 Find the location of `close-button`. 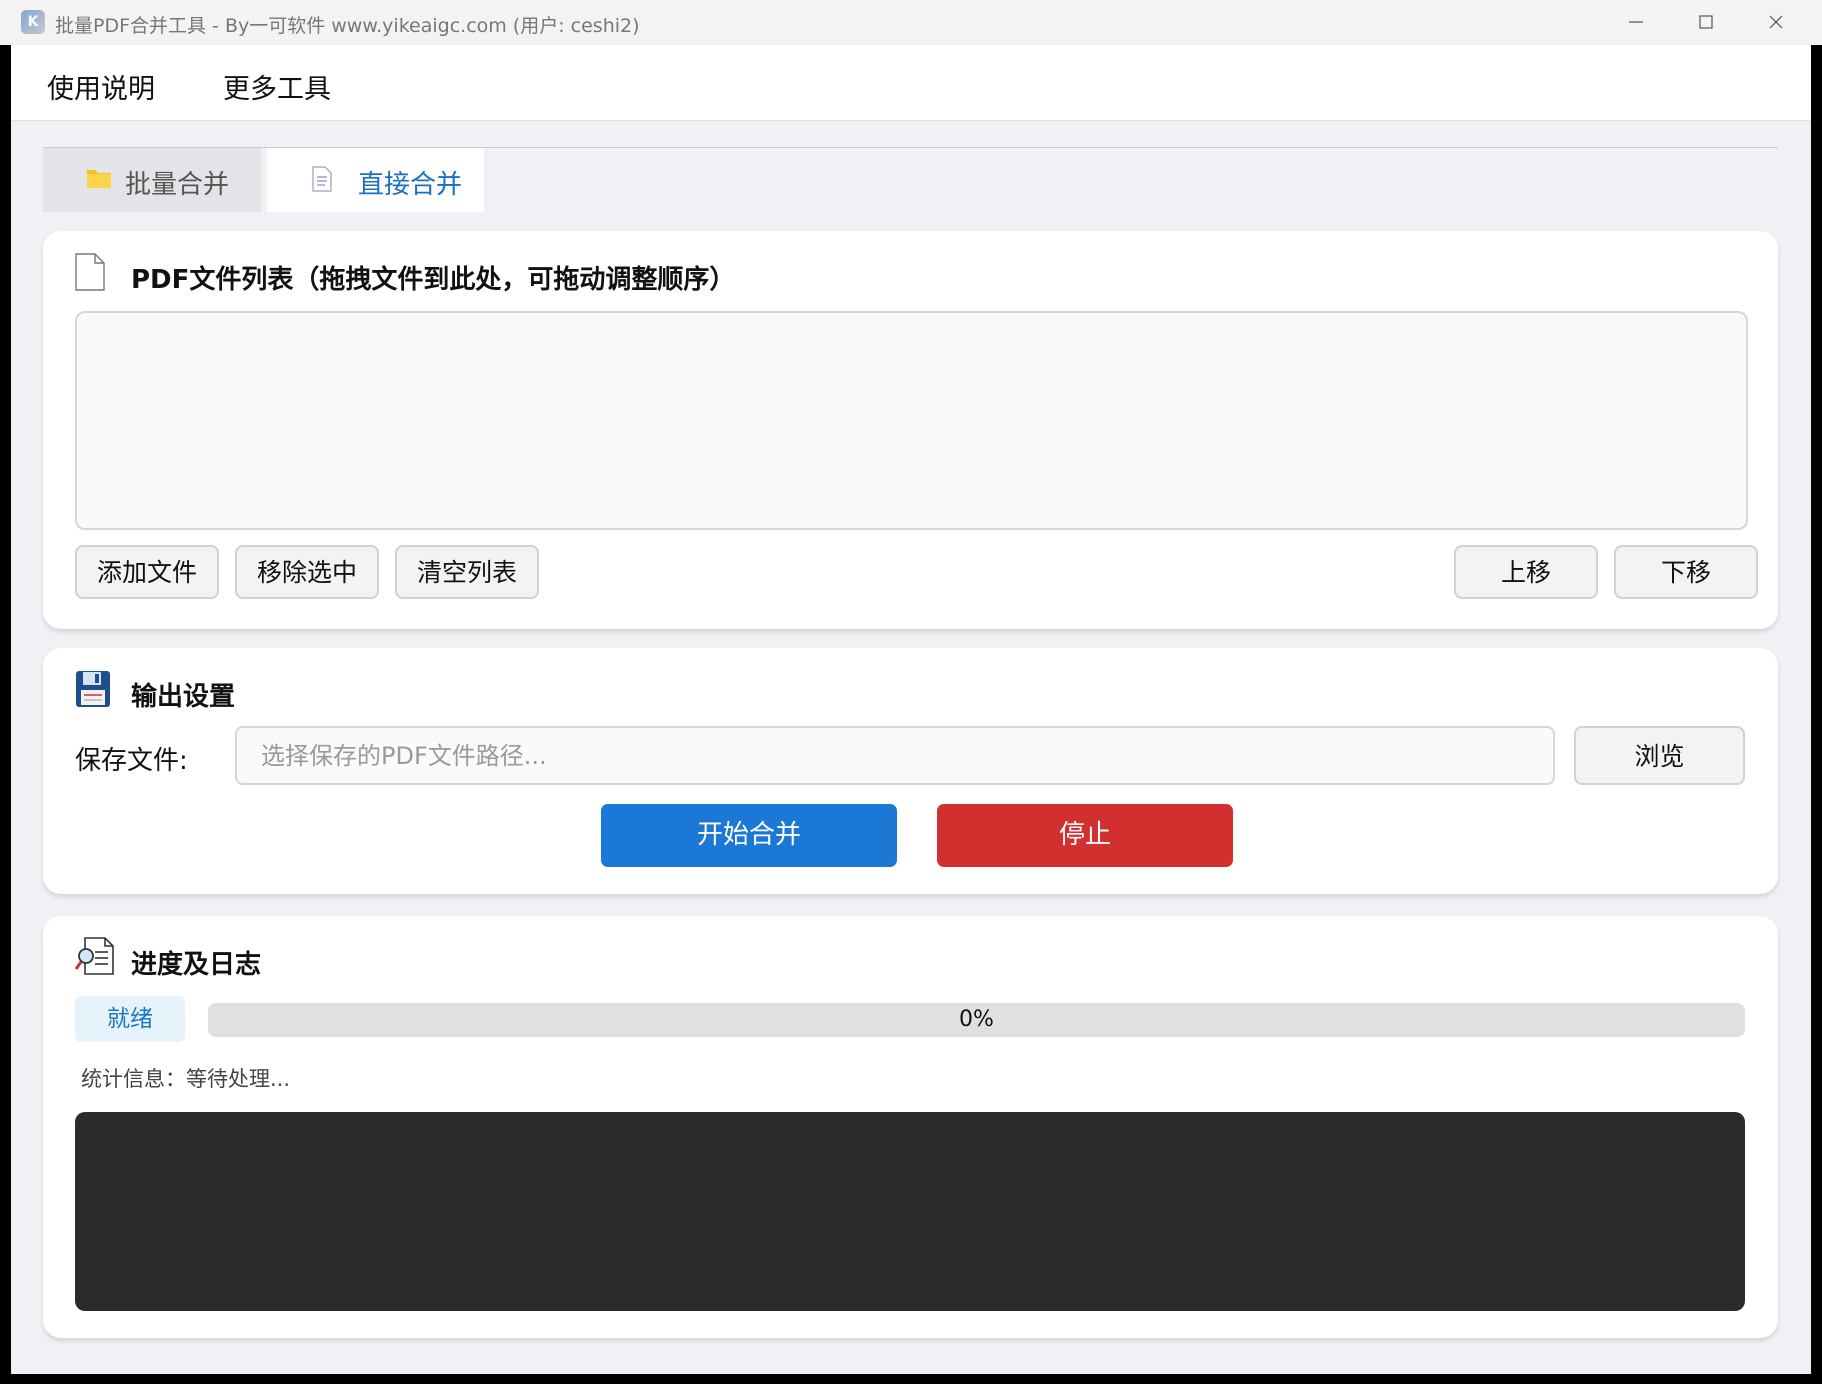

close-button is located at coordinates (1776, 22).